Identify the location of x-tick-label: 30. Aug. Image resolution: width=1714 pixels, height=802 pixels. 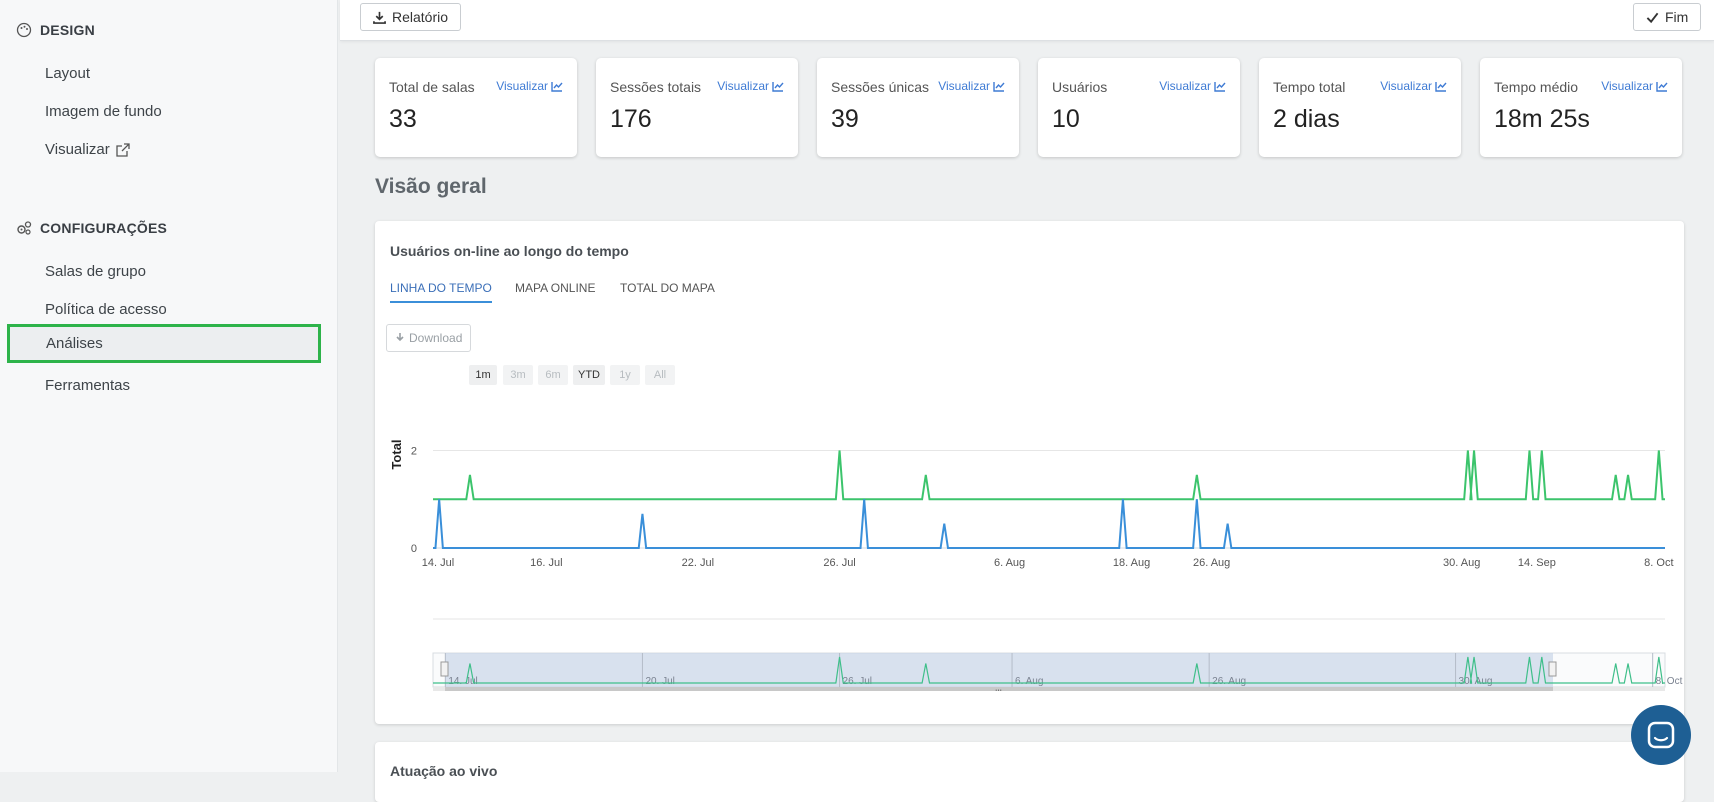
(1461, 563).